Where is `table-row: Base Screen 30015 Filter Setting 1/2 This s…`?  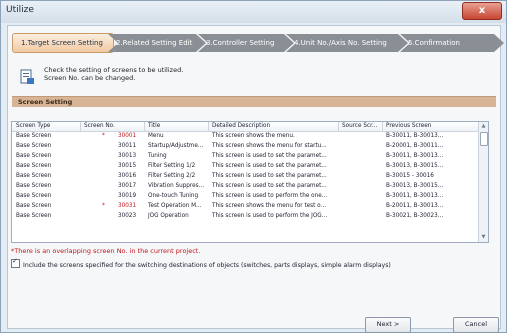
table-row: Base Screen 30015 Filter Setting 1/2 This s… is located at coordinates (245, 167).